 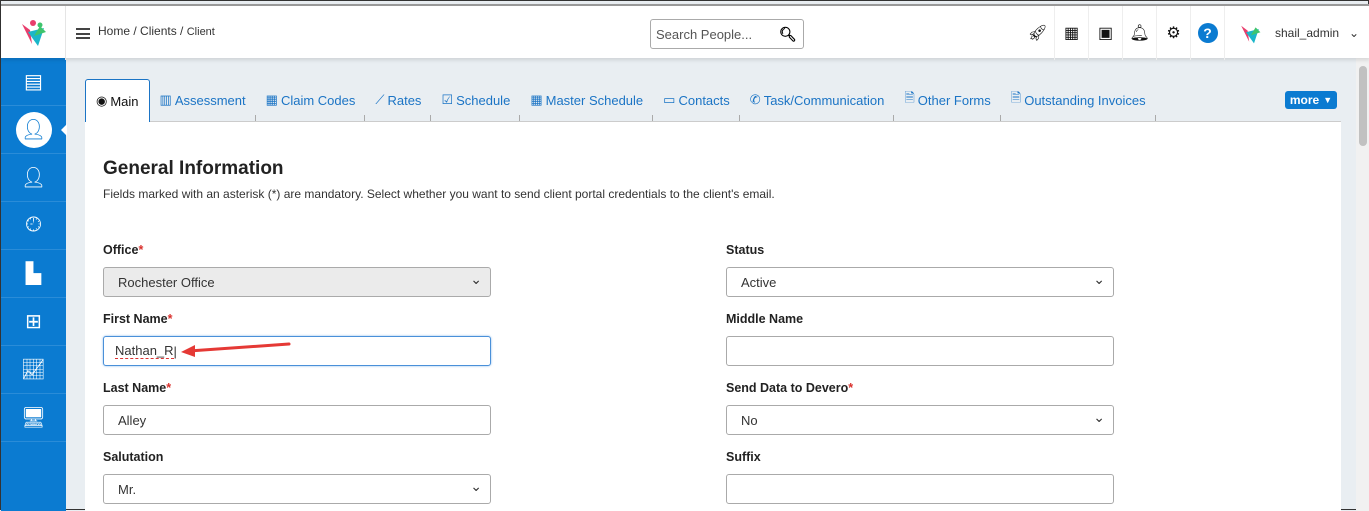 I want to click on tab-claim-codes: ▦ Claim Codes, so click(x=311, y=100).